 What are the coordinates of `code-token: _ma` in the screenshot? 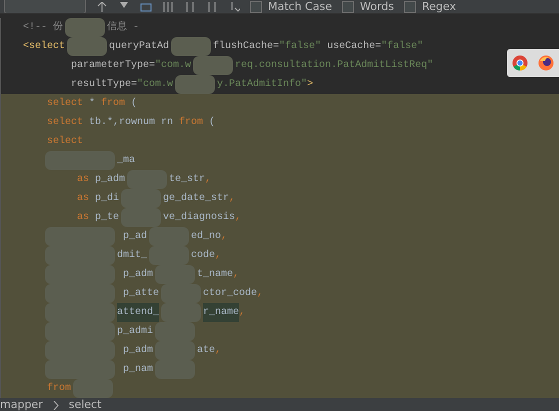 It's located at (126, 161).